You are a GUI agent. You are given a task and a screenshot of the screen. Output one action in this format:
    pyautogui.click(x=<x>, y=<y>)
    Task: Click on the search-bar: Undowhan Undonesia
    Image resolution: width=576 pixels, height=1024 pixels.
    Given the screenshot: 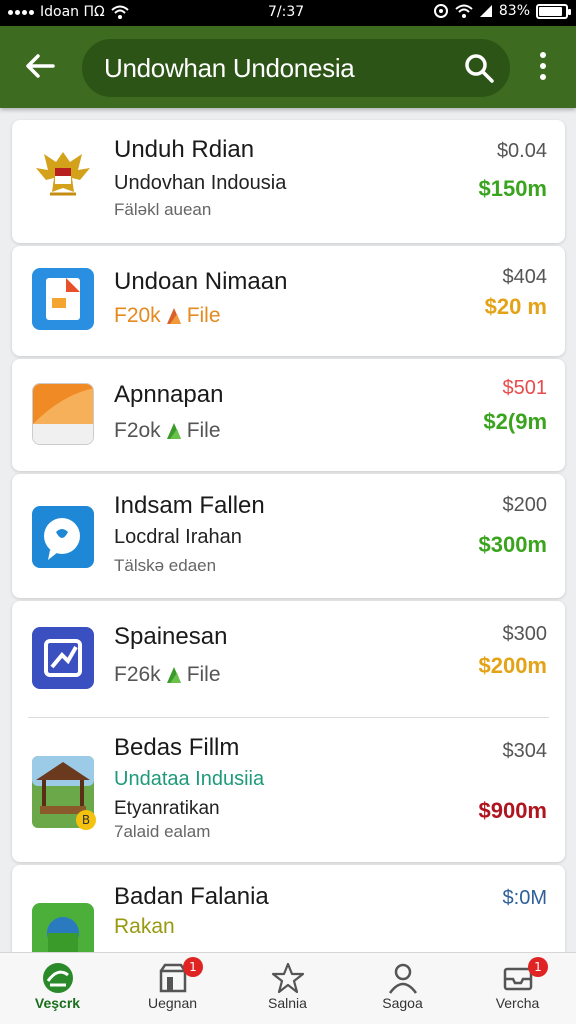 What is the action you would take?
    pyautogui.click(x=296, y=68)
    